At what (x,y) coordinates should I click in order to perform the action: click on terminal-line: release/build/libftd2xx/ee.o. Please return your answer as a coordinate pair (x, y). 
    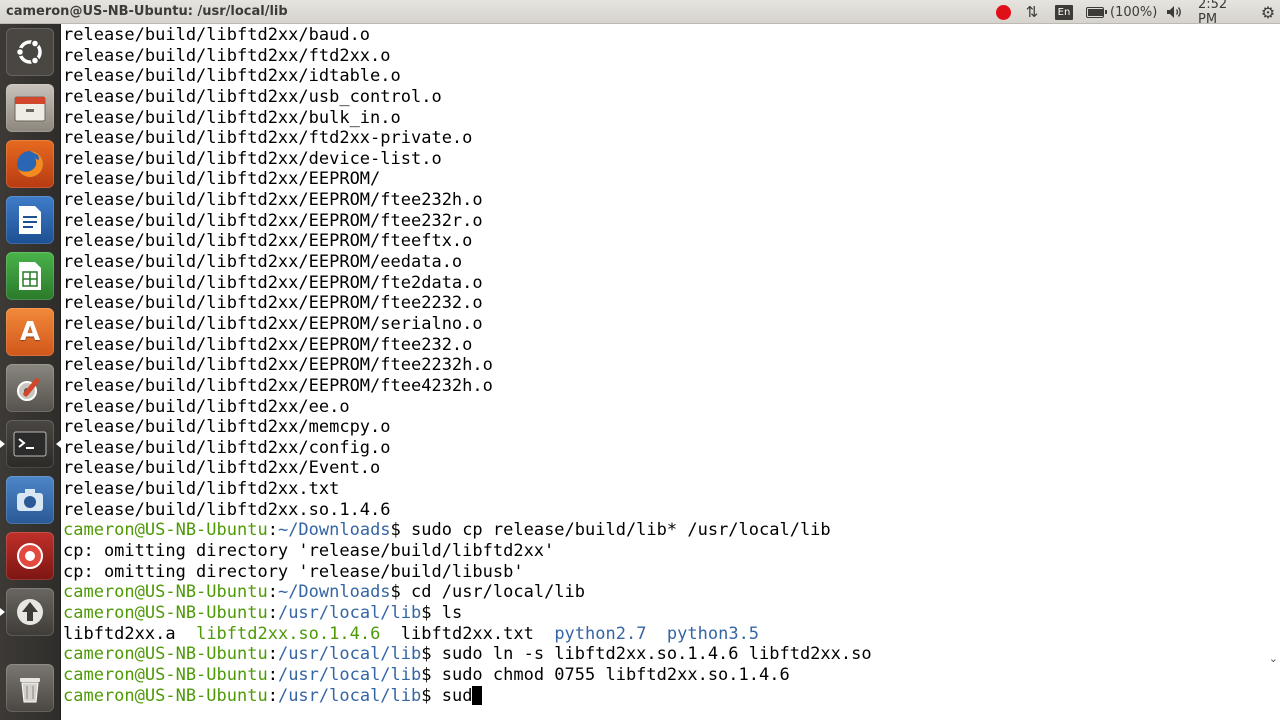
    Looking at the image, I should click on (671, 407).